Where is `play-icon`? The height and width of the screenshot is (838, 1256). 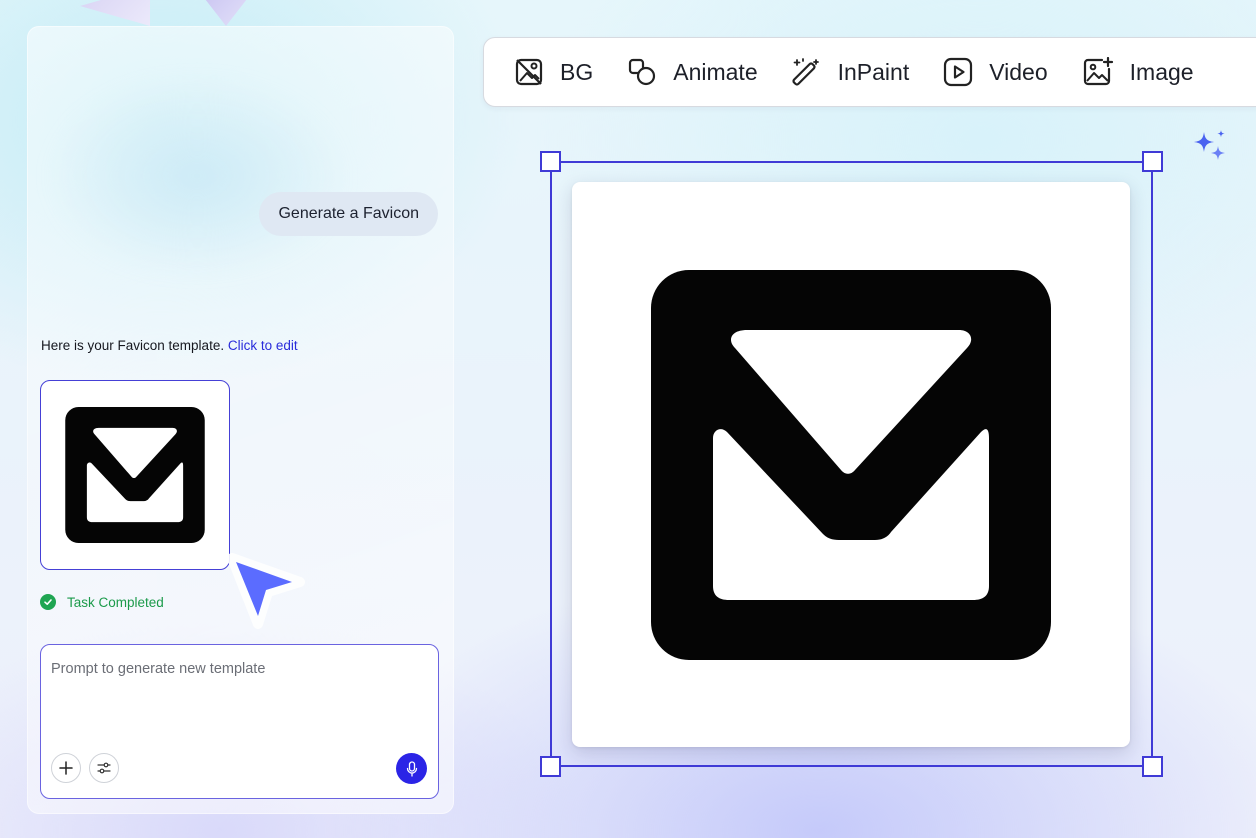
play-icon is located at coordinates (958, 72).